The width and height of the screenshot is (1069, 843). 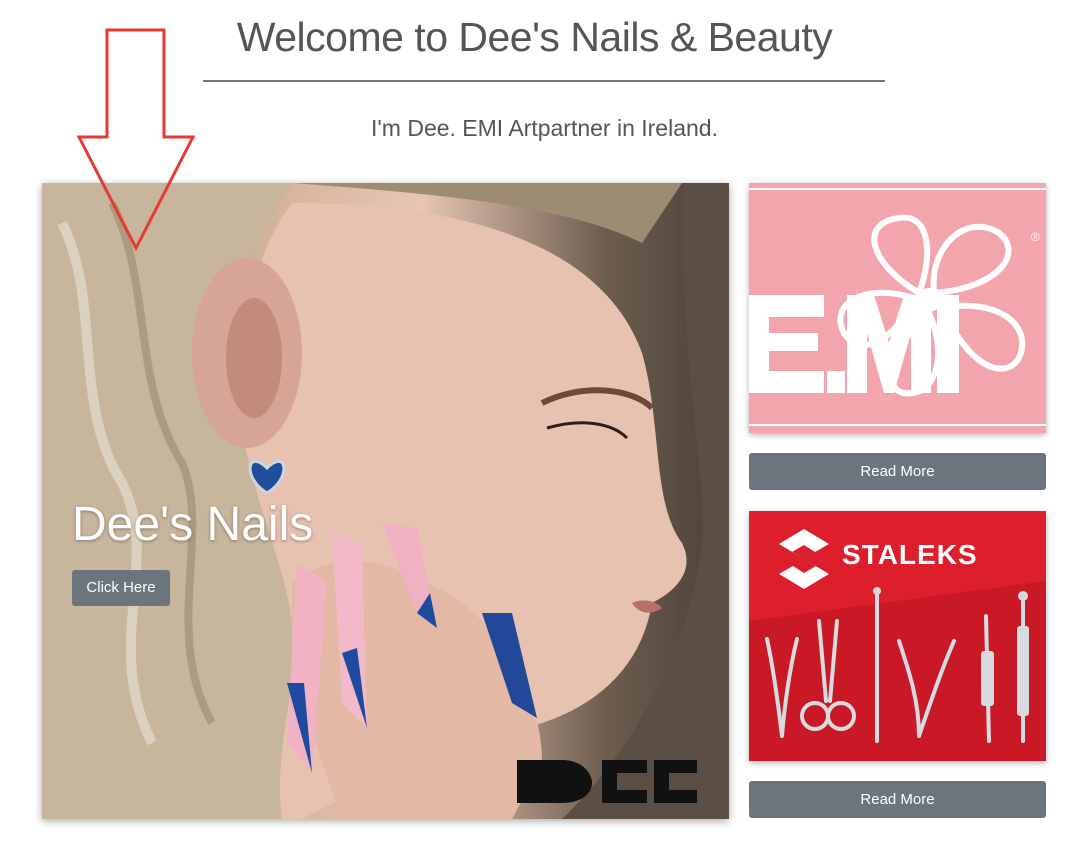 What do you see at coordinates (193, 524) in the screenshot?
I see `hero-title: Dee's Nails` at bounding box center [193, 524].